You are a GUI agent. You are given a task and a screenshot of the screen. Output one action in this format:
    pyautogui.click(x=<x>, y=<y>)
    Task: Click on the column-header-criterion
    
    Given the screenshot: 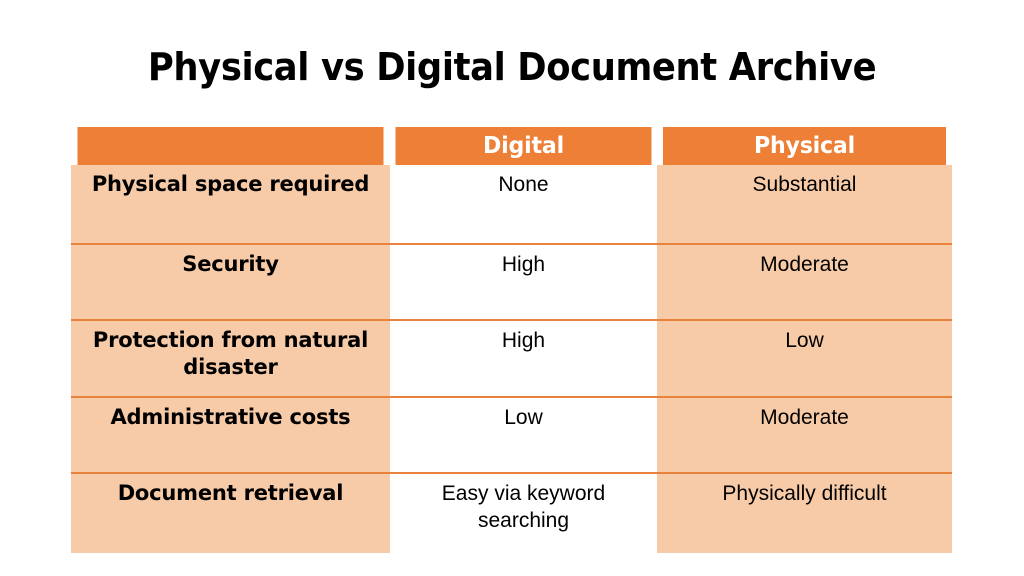 What is the action you would take?
    pyautogui.click(x=230, y=146)
    